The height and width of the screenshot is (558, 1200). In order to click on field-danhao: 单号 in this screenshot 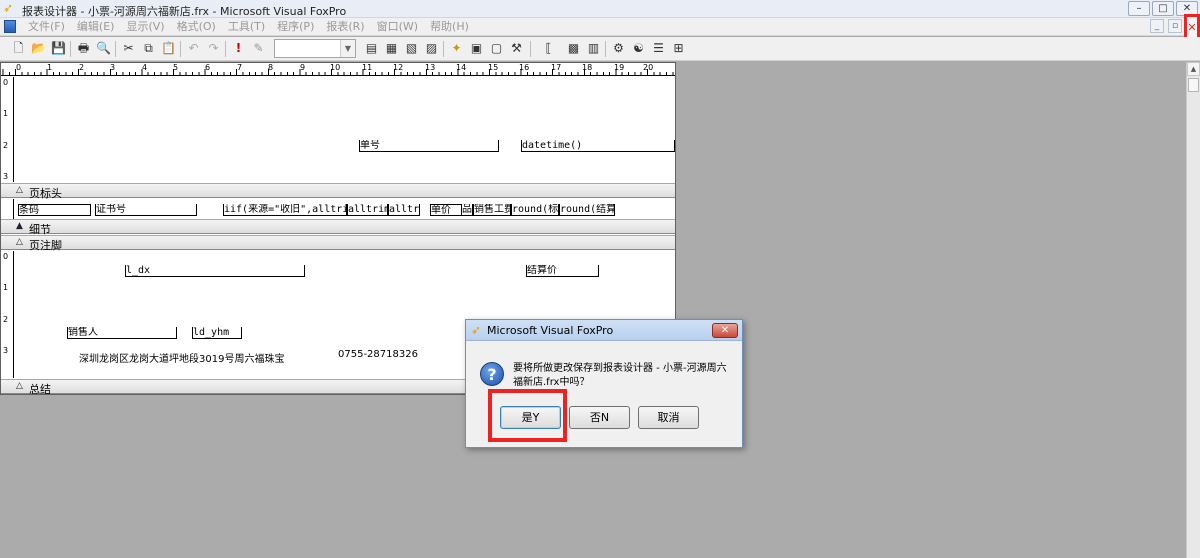, I will do `click(429, 146)`.